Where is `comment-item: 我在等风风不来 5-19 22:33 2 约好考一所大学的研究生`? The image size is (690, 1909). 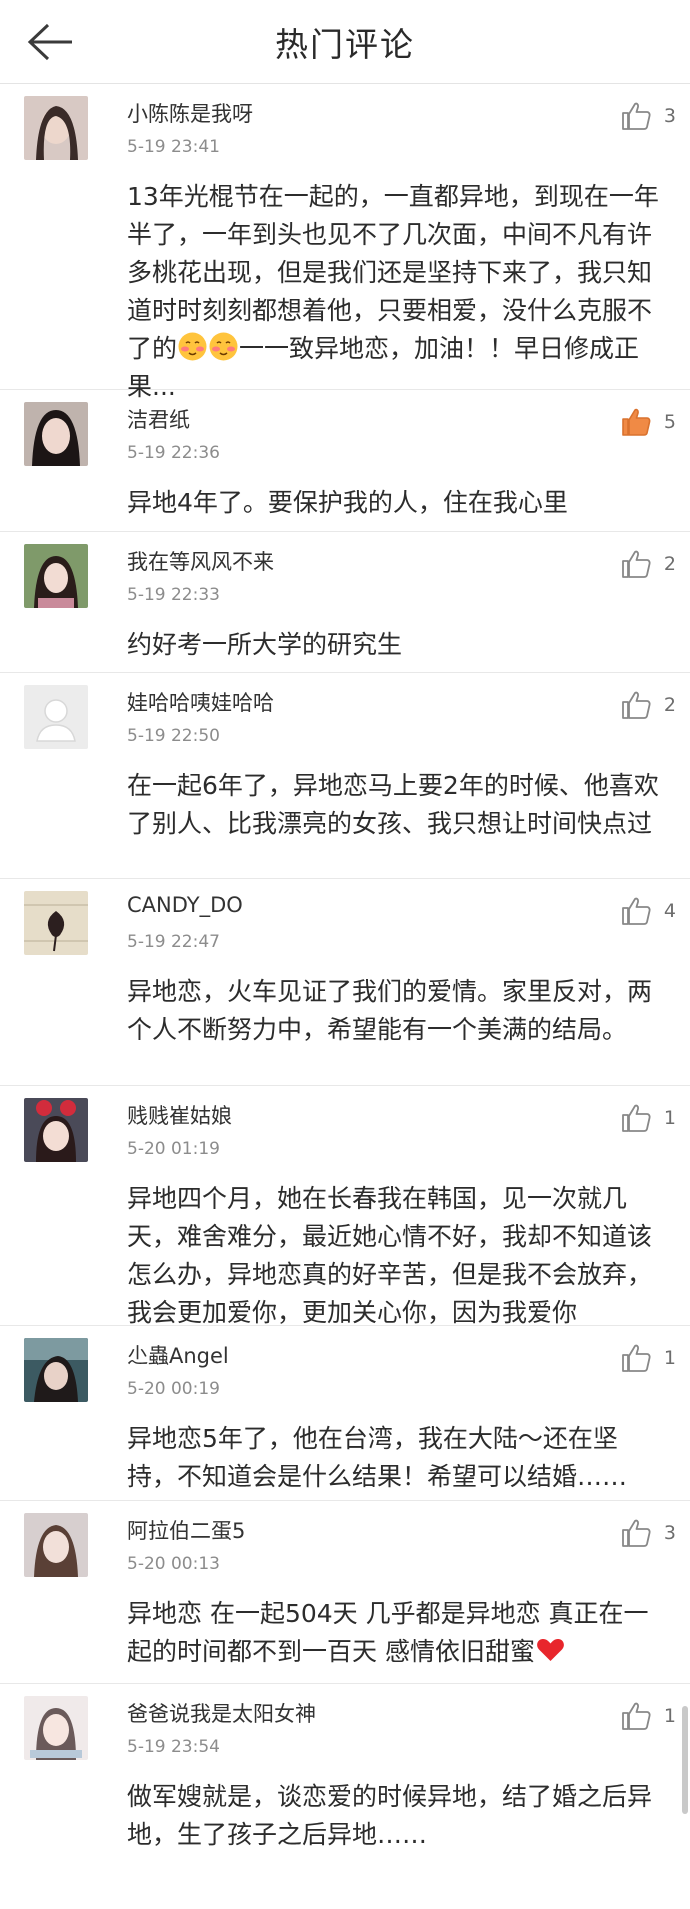
comment-item: 我在等风风不来 5-19 22:33 2 约好考一所大学的研究生 is located at coordinates (345, 602).